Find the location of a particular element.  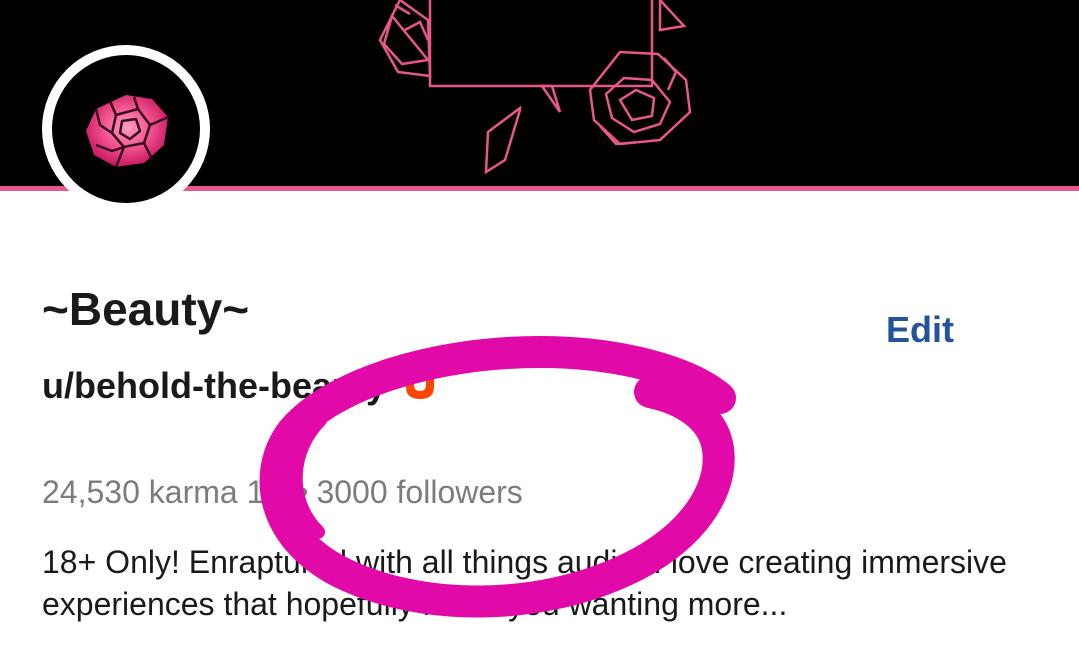

profile-stats: 24,530 karma 1y • 3000 followers is located at coordinates (282, 492).